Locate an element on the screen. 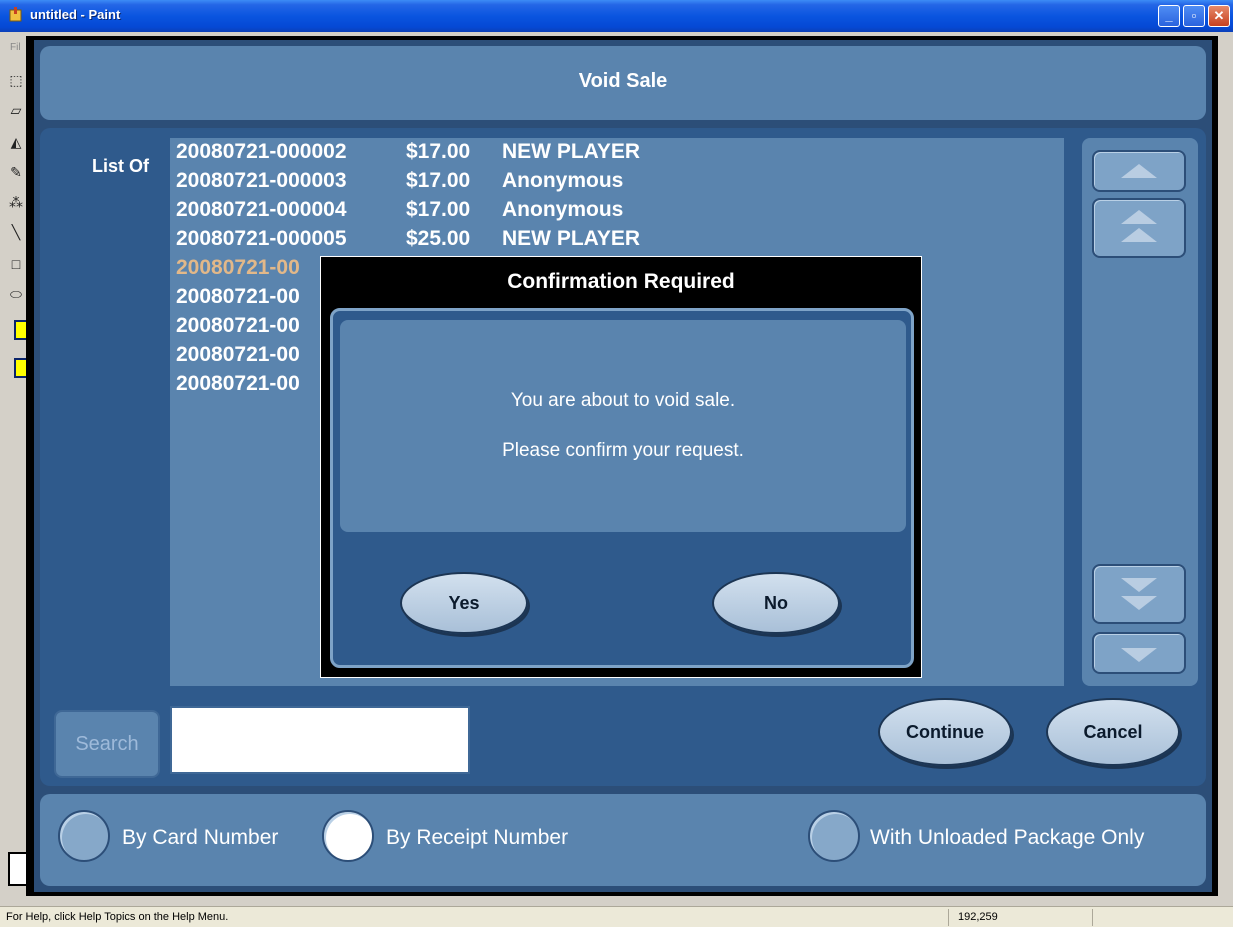 The image size is (1233, 927). radio-unloaded-package is located at coordinates (834, 836).